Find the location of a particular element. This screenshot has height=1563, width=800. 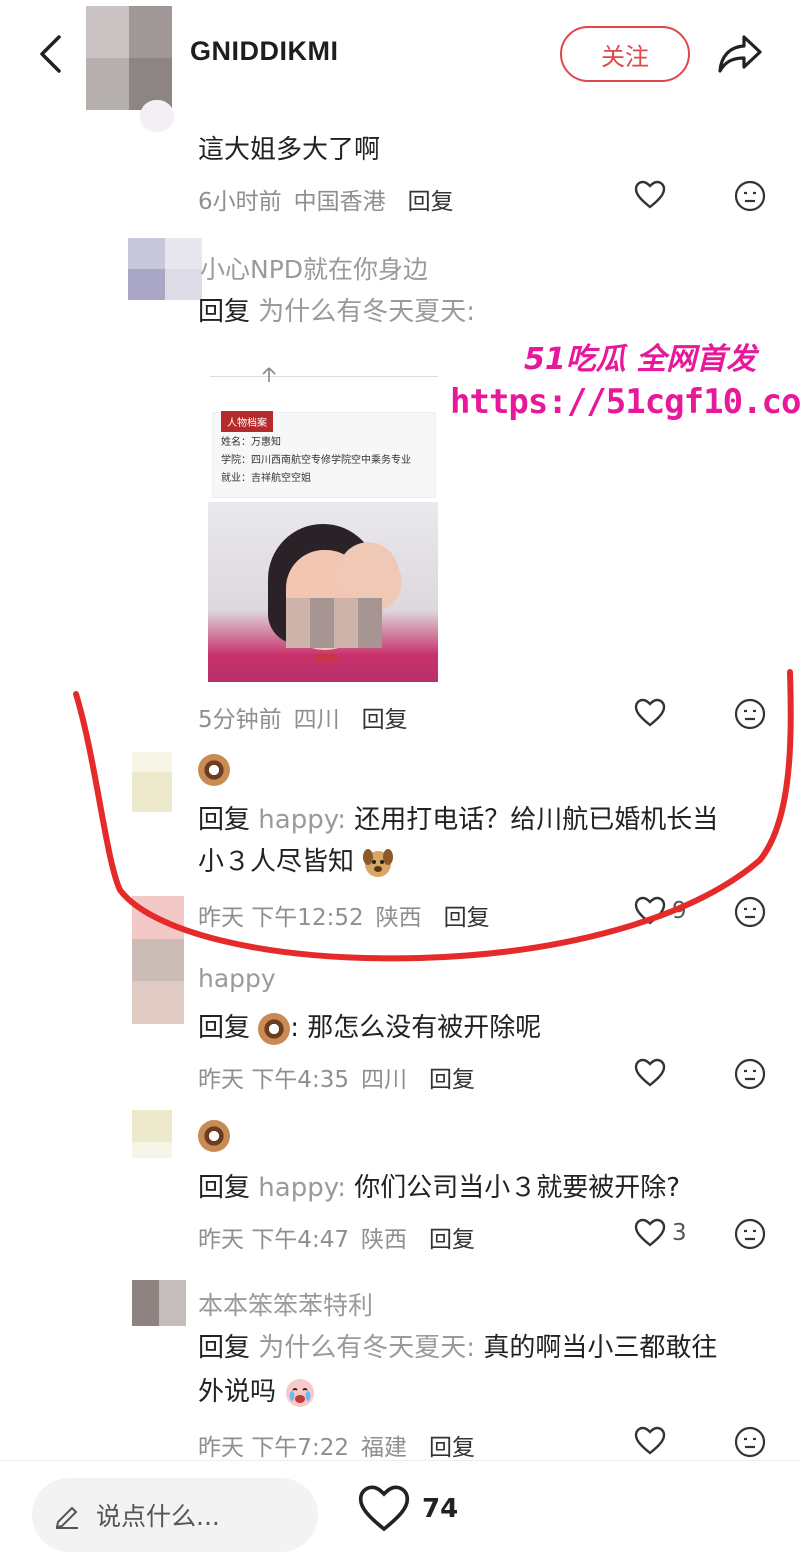

comment-location: 福建 is located at coordinates (383, 1448).